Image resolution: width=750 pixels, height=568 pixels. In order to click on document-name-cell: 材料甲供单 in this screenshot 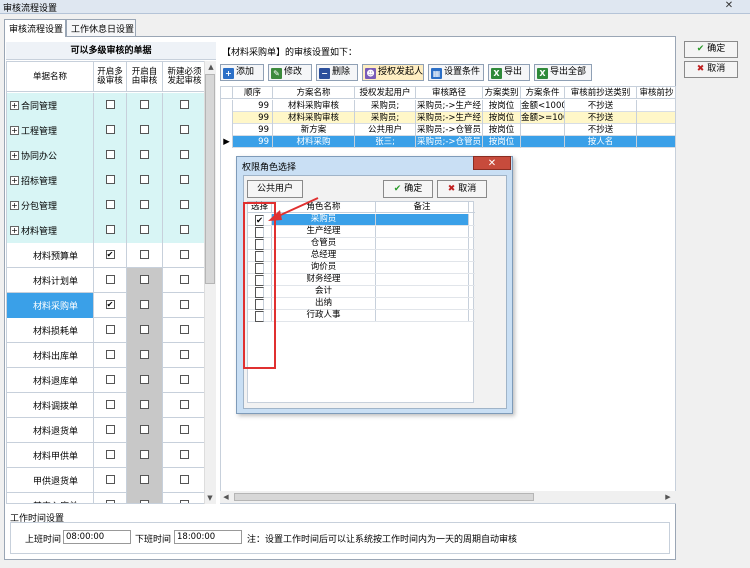, I will do `click(50, 455)`.